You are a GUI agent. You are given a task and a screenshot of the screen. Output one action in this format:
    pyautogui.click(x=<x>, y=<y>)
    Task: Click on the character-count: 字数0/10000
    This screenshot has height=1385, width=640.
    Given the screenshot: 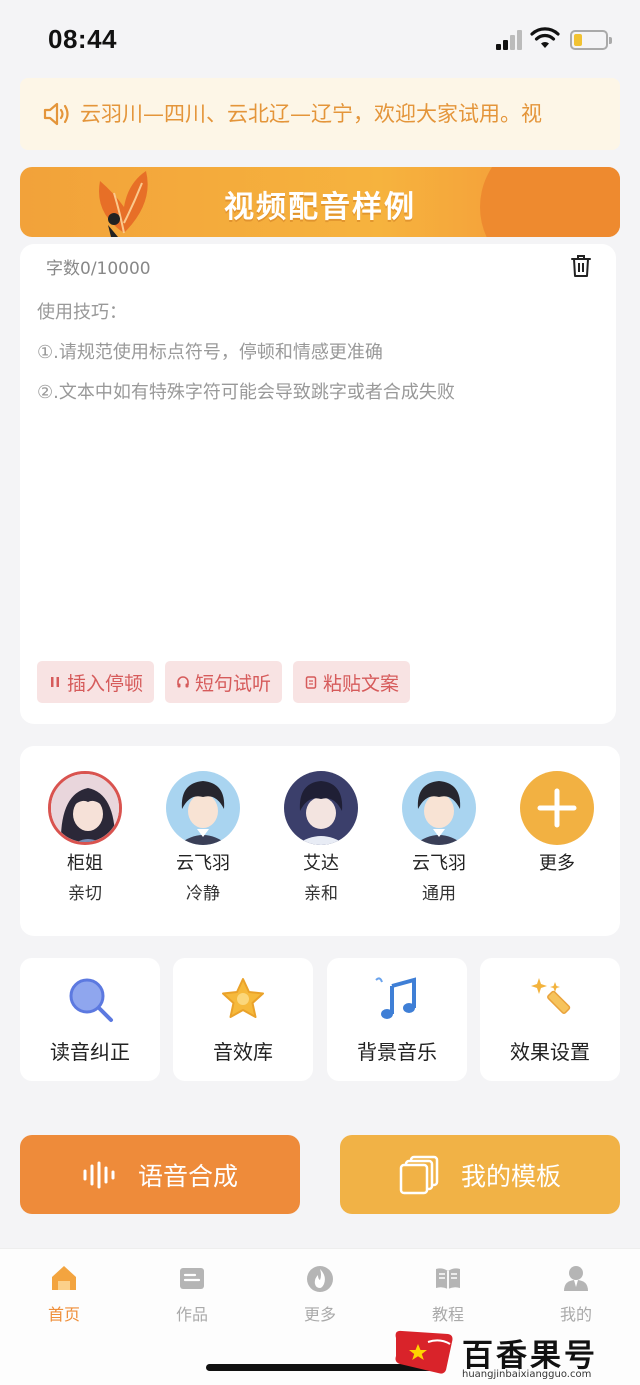 What is the action you would take?
    pyautogui.click(x=98, y=269)
    